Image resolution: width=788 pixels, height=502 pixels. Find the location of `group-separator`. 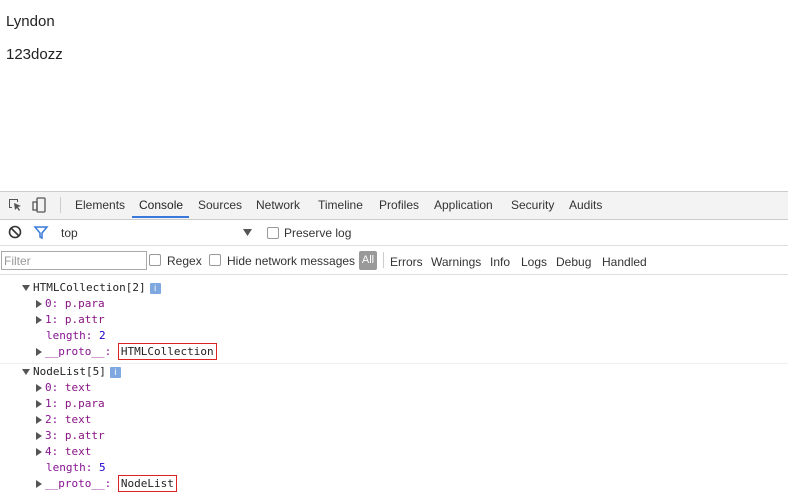

group-separator is located at coordinates (394, 363).